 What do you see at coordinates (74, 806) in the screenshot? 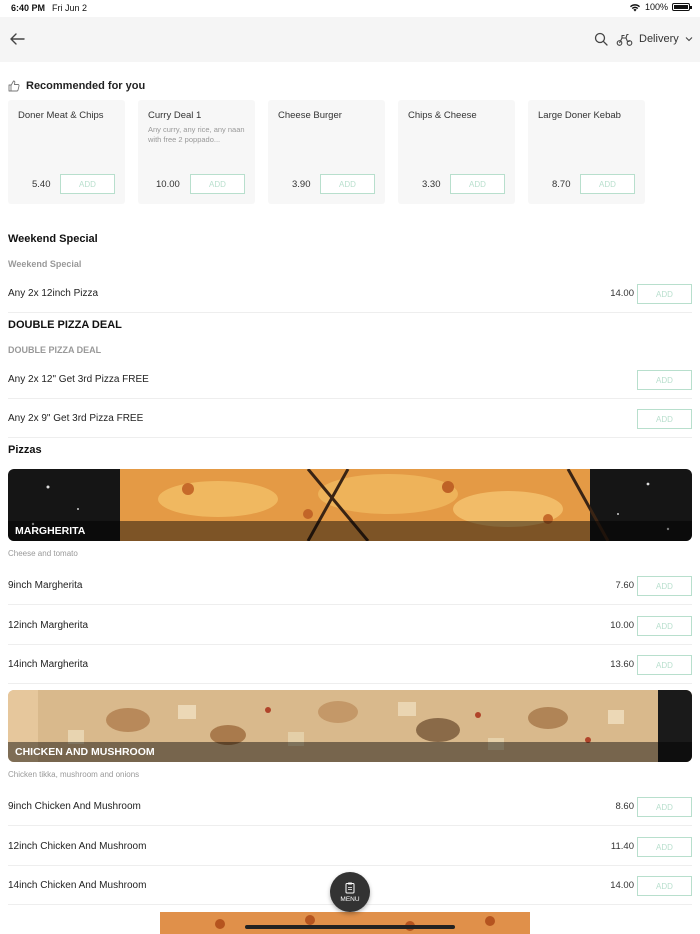
I see `item-name: 9inch Chicken And Mushroom` at bounding box center [74, 806].